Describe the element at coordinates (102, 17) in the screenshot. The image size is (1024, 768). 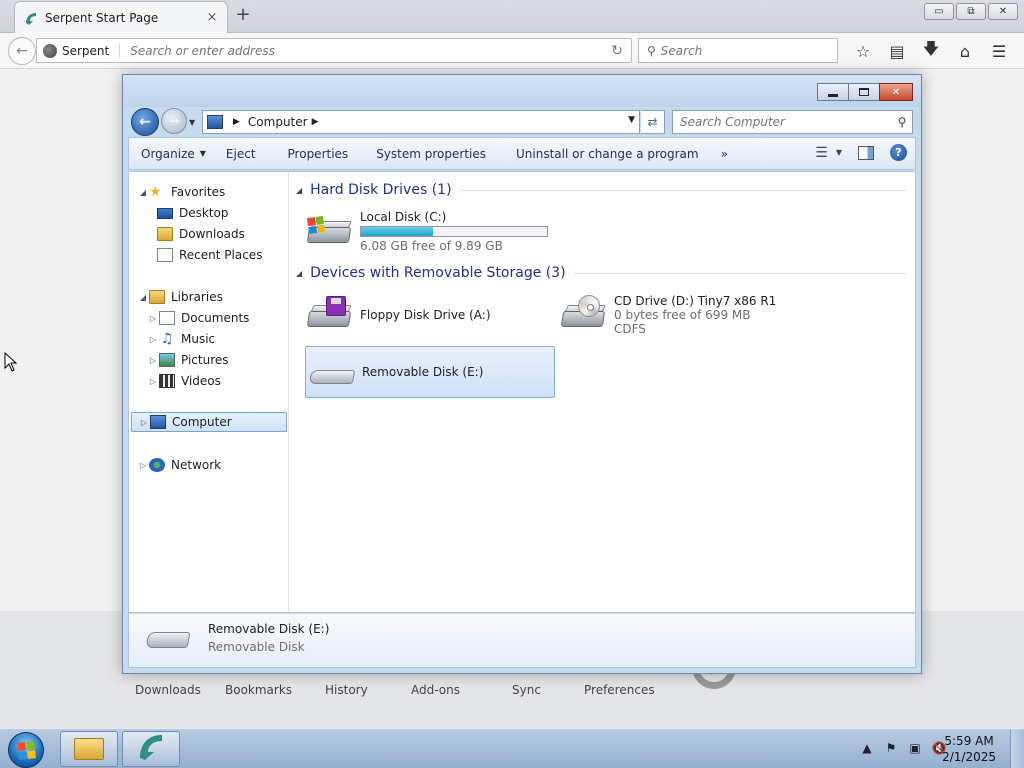
I see `tab-title: Serpent Start Page` at that location.